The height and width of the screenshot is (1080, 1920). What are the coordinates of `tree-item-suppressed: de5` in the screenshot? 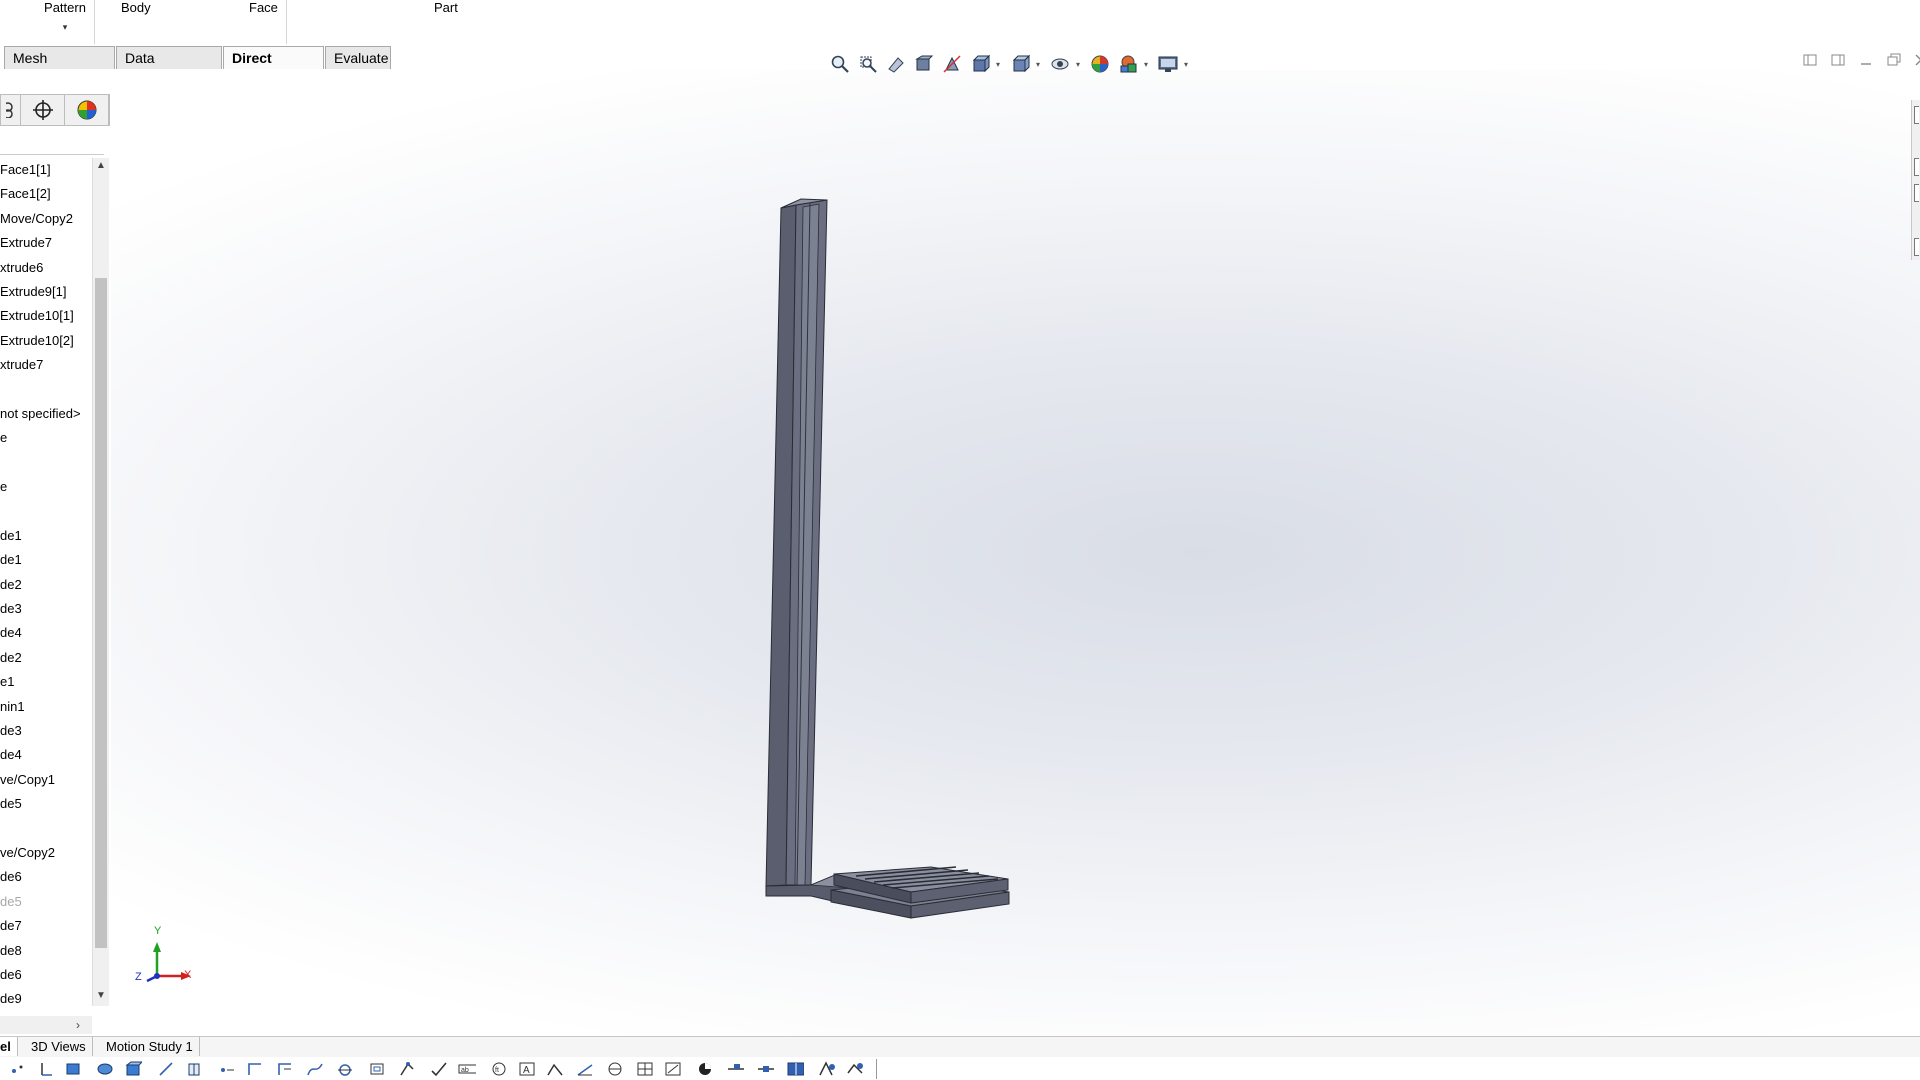 It's located at (46, 902).